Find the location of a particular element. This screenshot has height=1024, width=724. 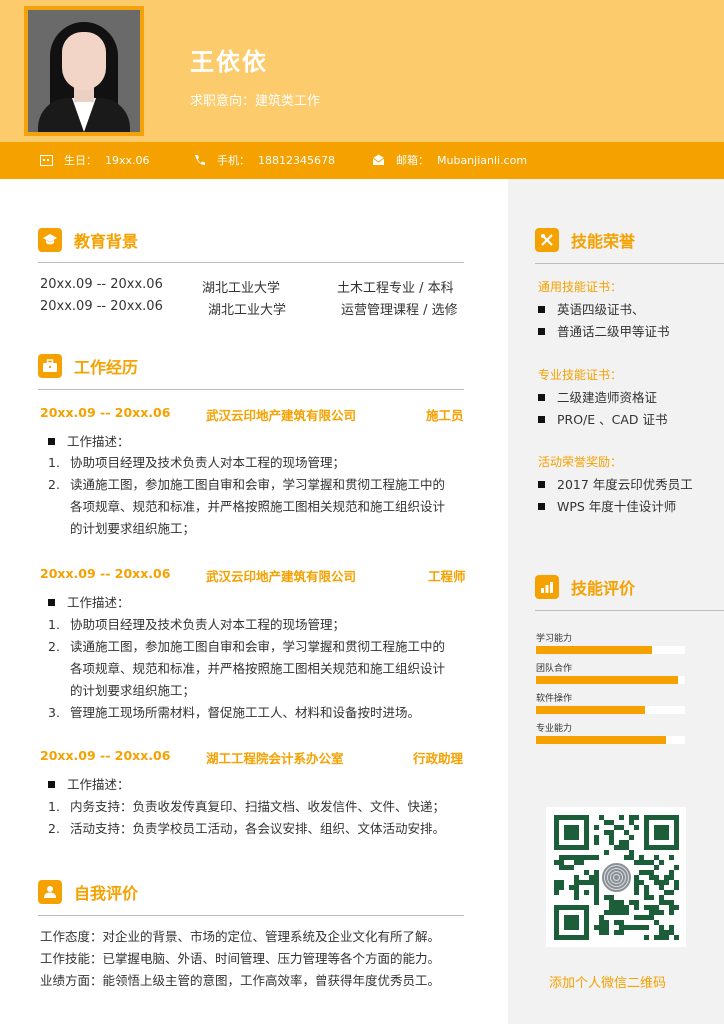

skill-label: 学习能力 is located at coordinates (554, 639).